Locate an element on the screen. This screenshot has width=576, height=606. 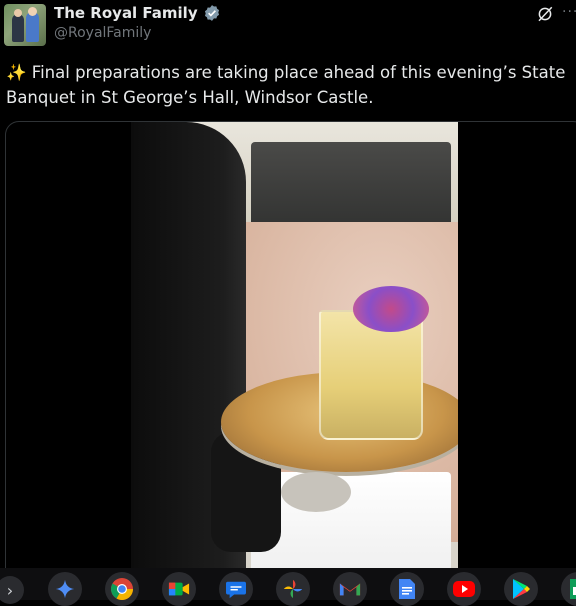
grok-icon is located at coordinates (545, 14).